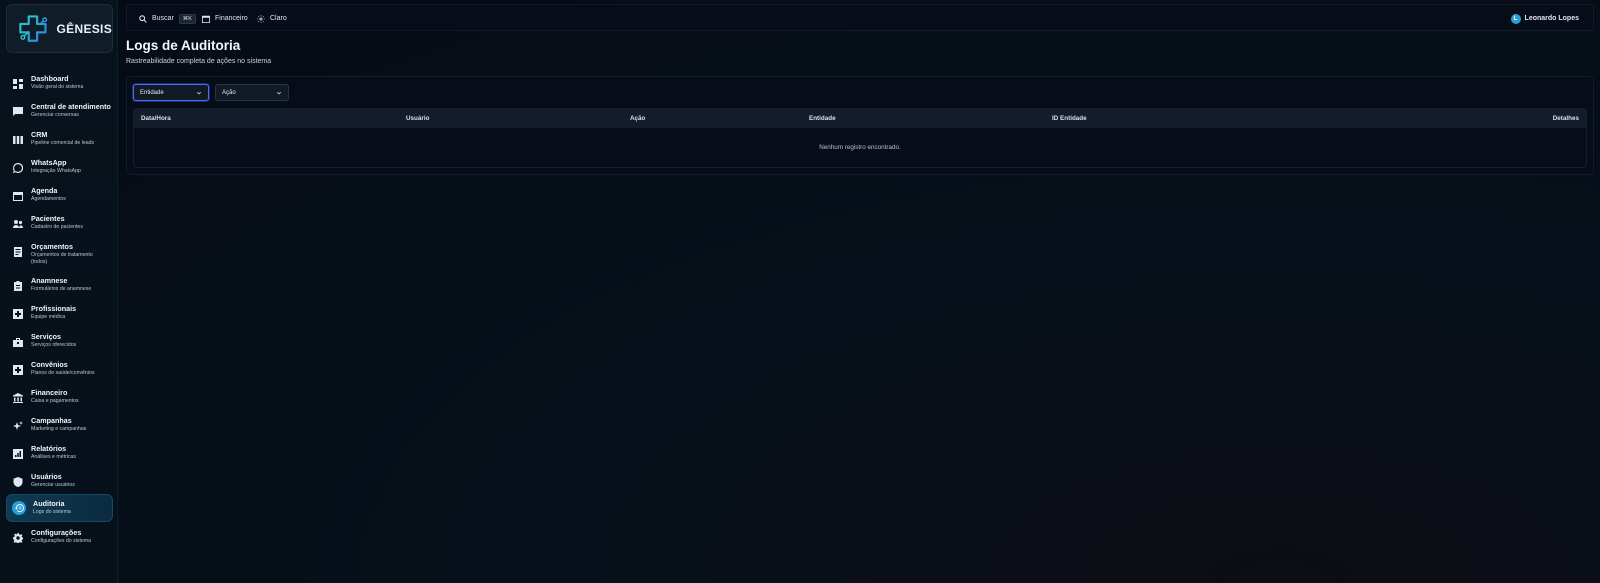  I want to click on search-shortcut: ⌘K, so click(187, 18).